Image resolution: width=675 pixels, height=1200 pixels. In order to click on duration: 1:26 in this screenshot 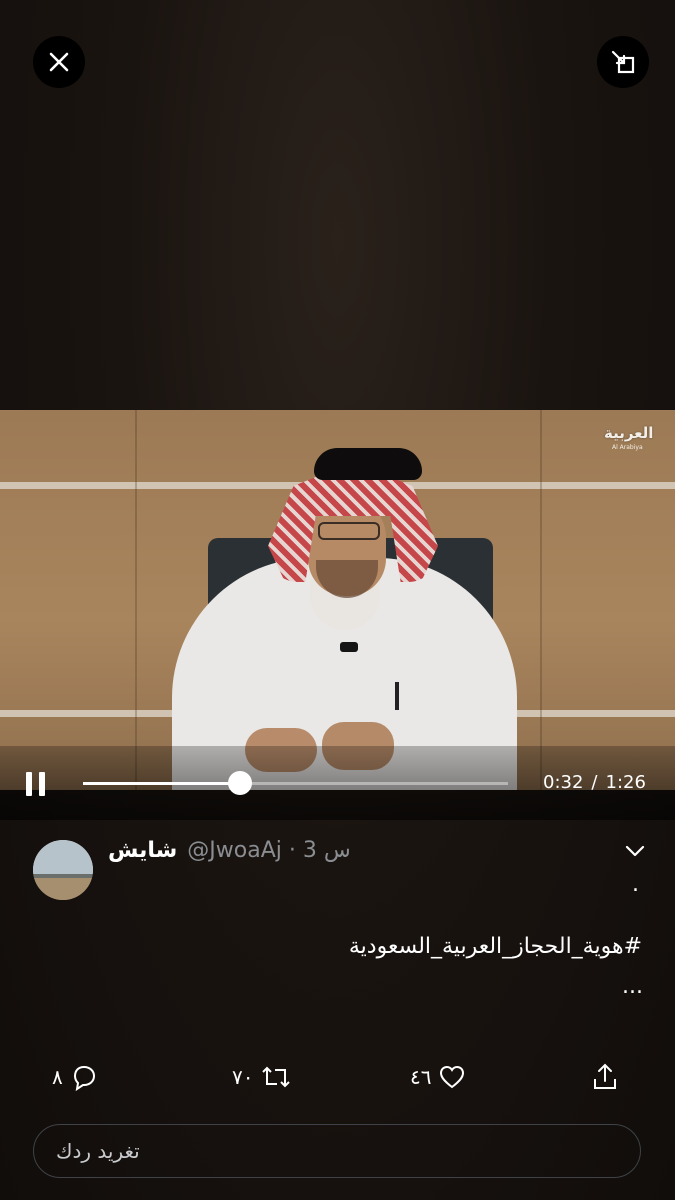, I will do `click(625, 782)`.